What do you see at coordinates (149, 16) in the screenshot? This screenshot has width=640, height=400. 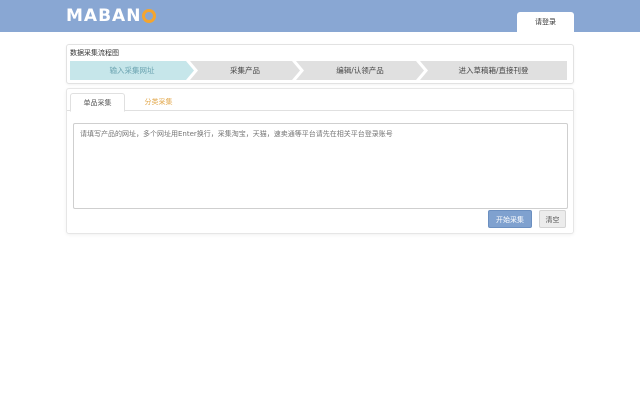 I see `logo-ring-icon` at bounding box center [149, 16].